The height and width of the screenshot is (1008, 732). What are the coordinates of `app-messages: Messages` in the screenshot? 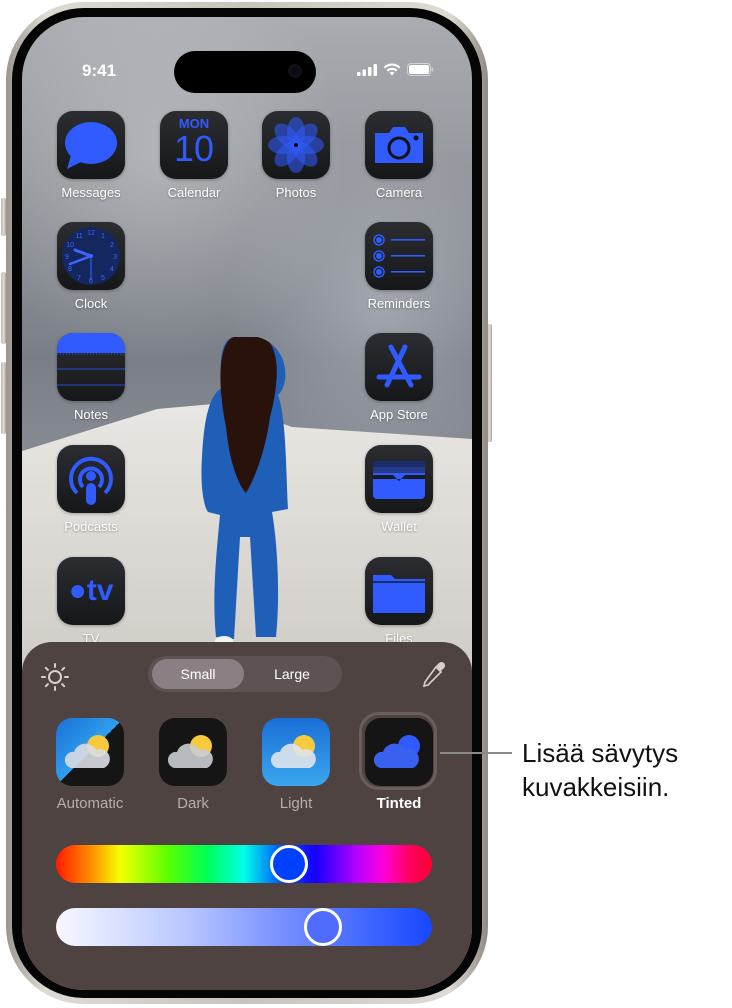 It's located at (91, 155).